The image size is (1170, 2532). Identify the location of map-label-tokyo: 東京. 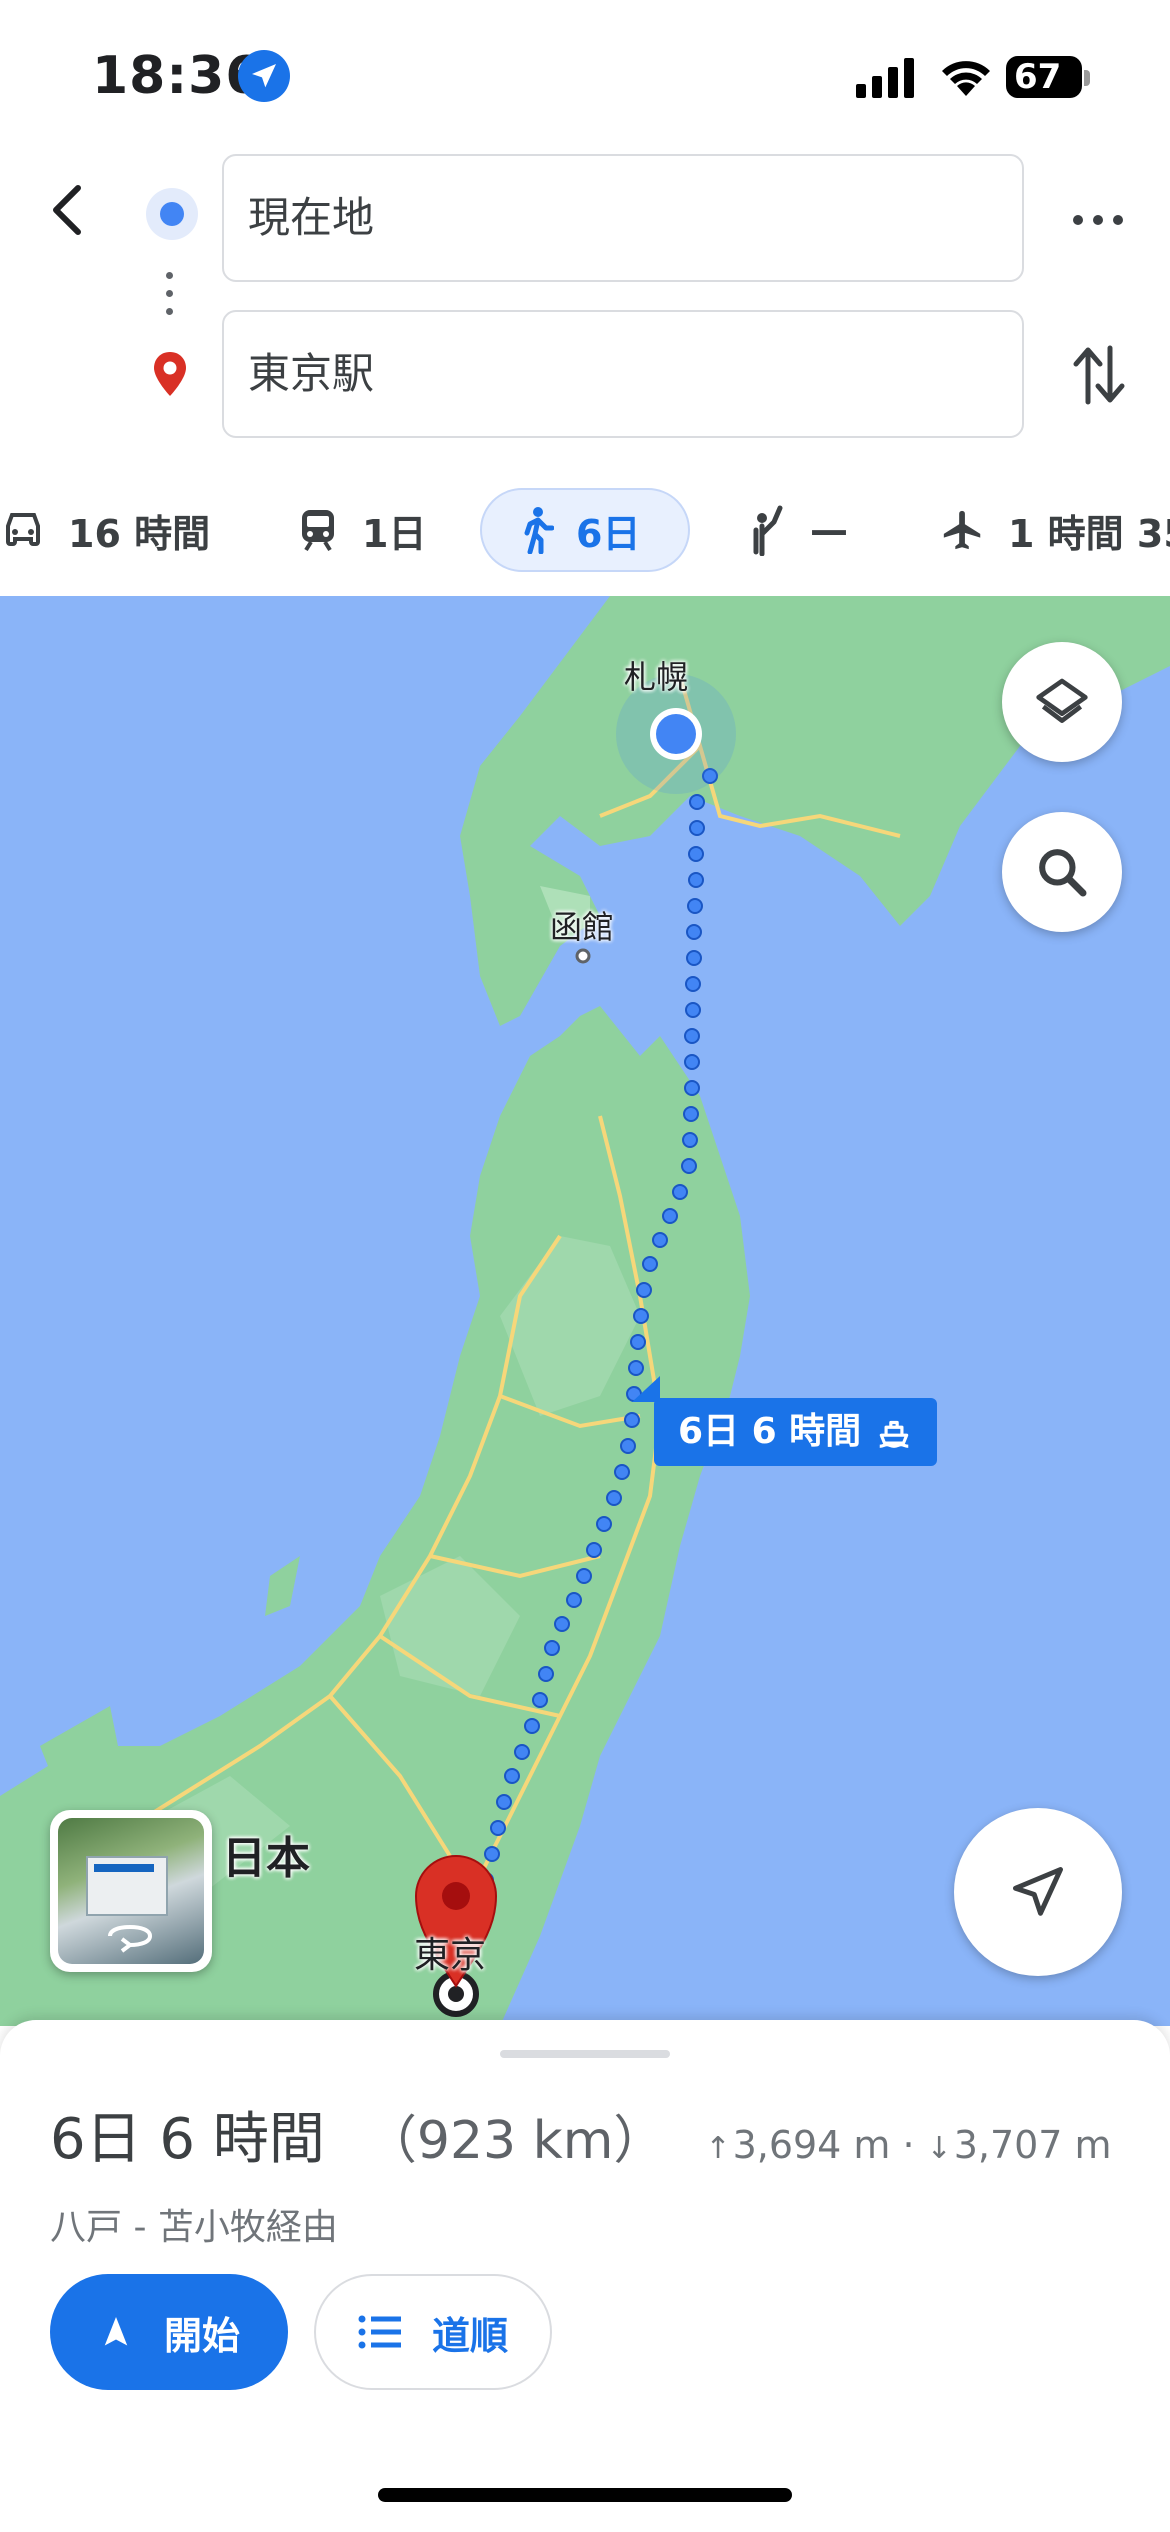
(450, 1955).